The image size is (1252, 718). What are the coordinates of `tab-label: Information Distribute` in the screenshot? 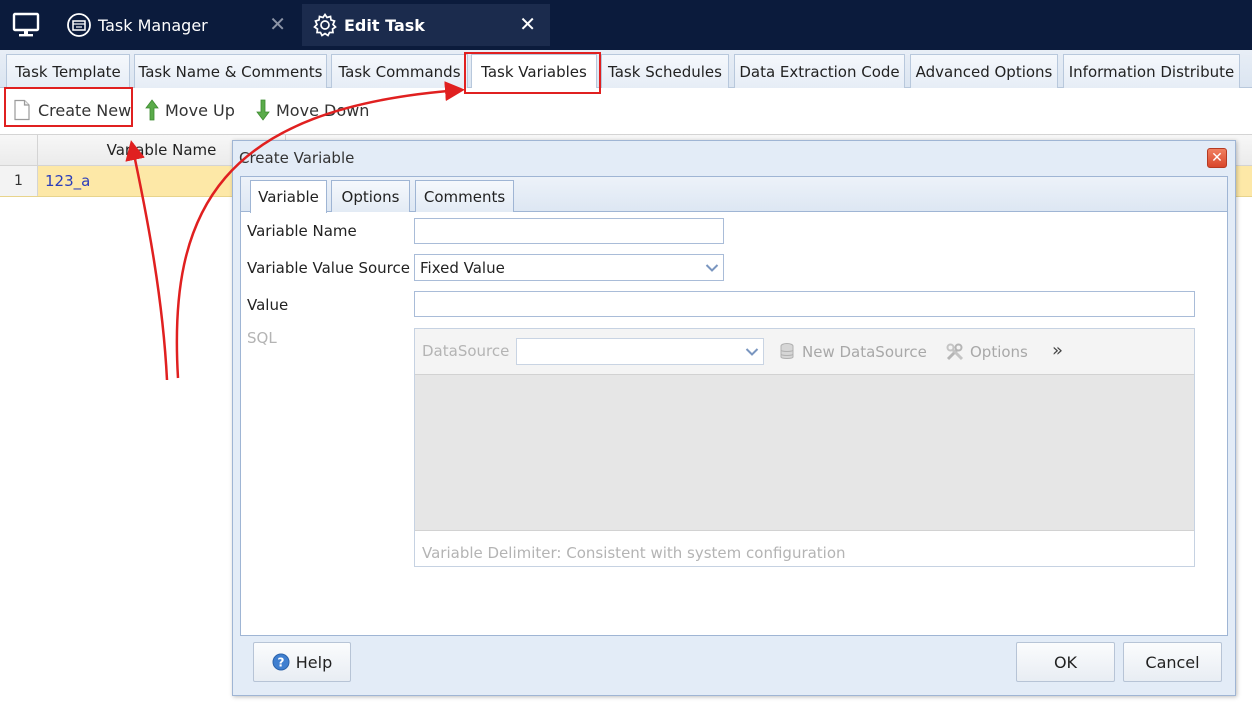 It's located at (1151, 71).